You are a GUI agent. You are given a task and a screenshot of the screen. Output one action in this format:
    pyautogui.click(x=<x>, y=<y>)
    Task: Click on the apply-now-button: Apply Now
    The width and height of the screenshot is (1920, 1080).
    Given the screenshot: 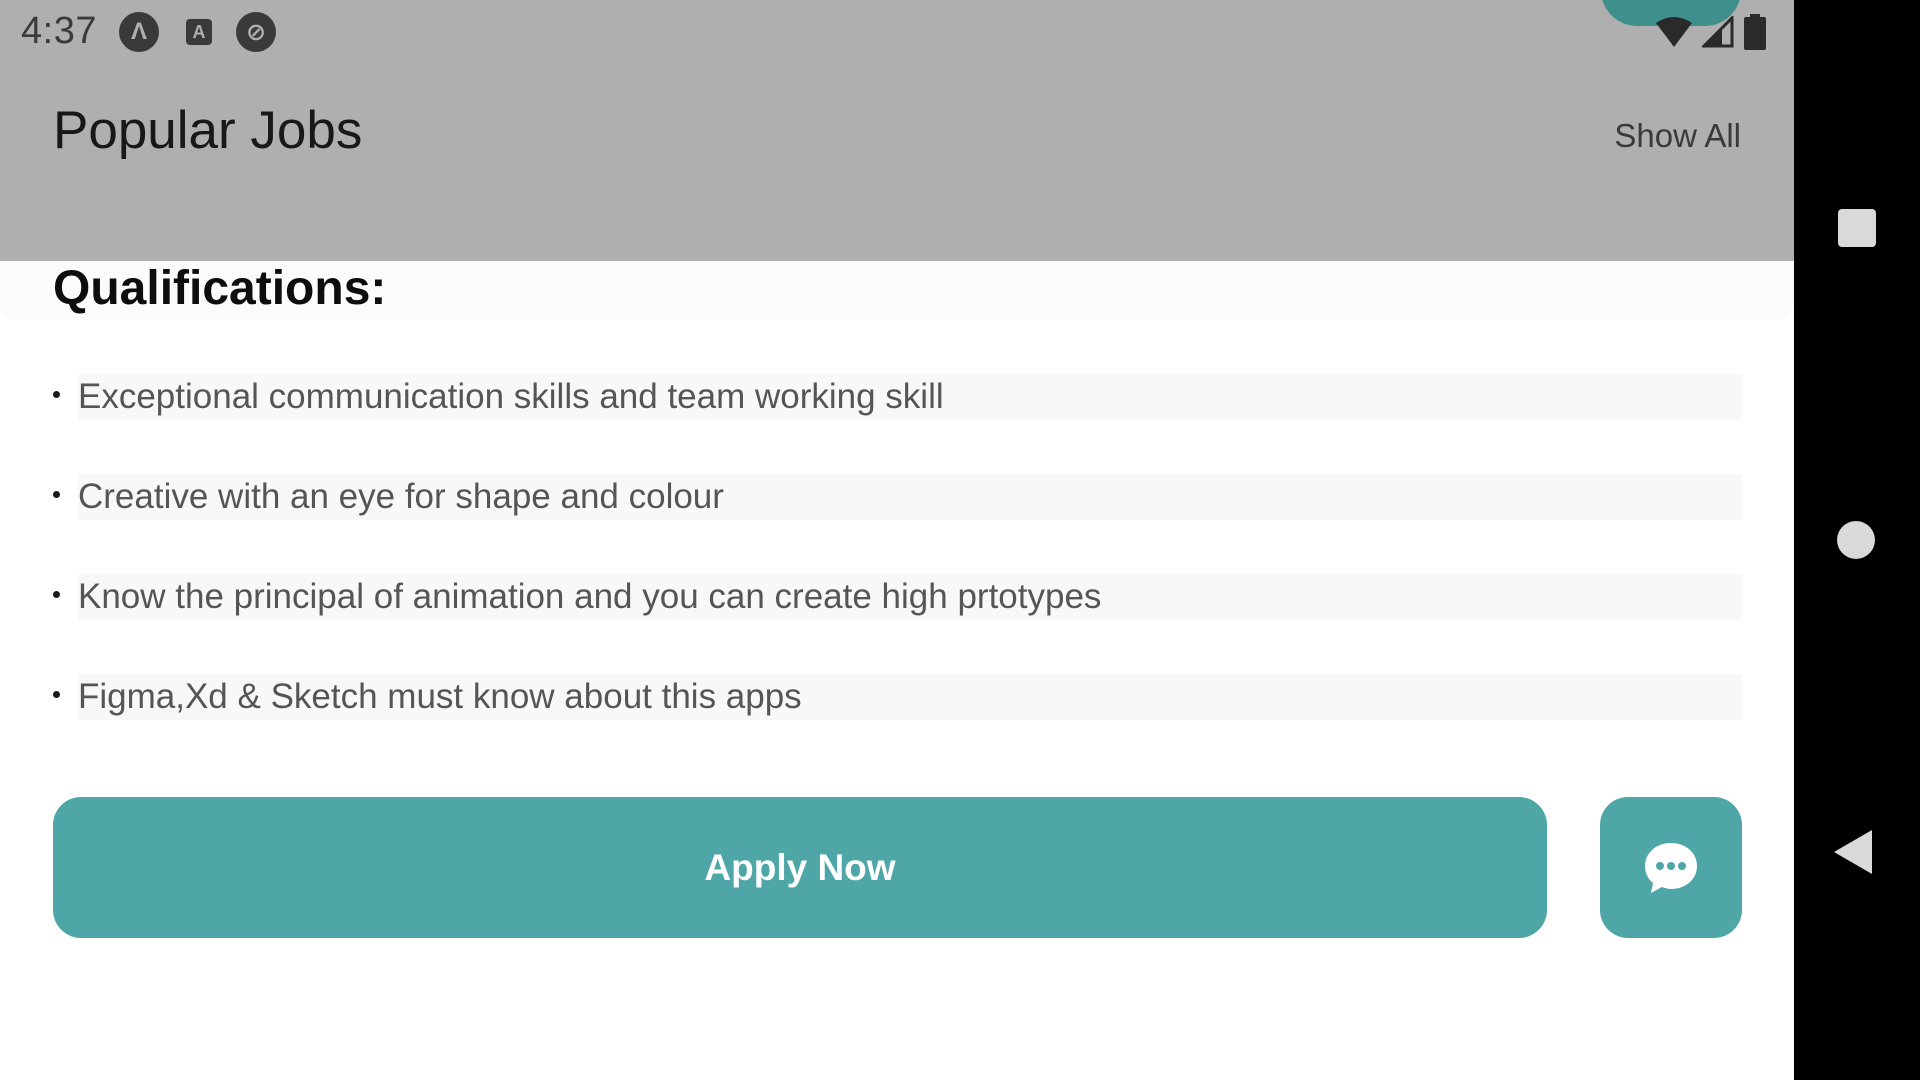 What is the action you would take?
    pyautogui.click(x=800, y=867)
    